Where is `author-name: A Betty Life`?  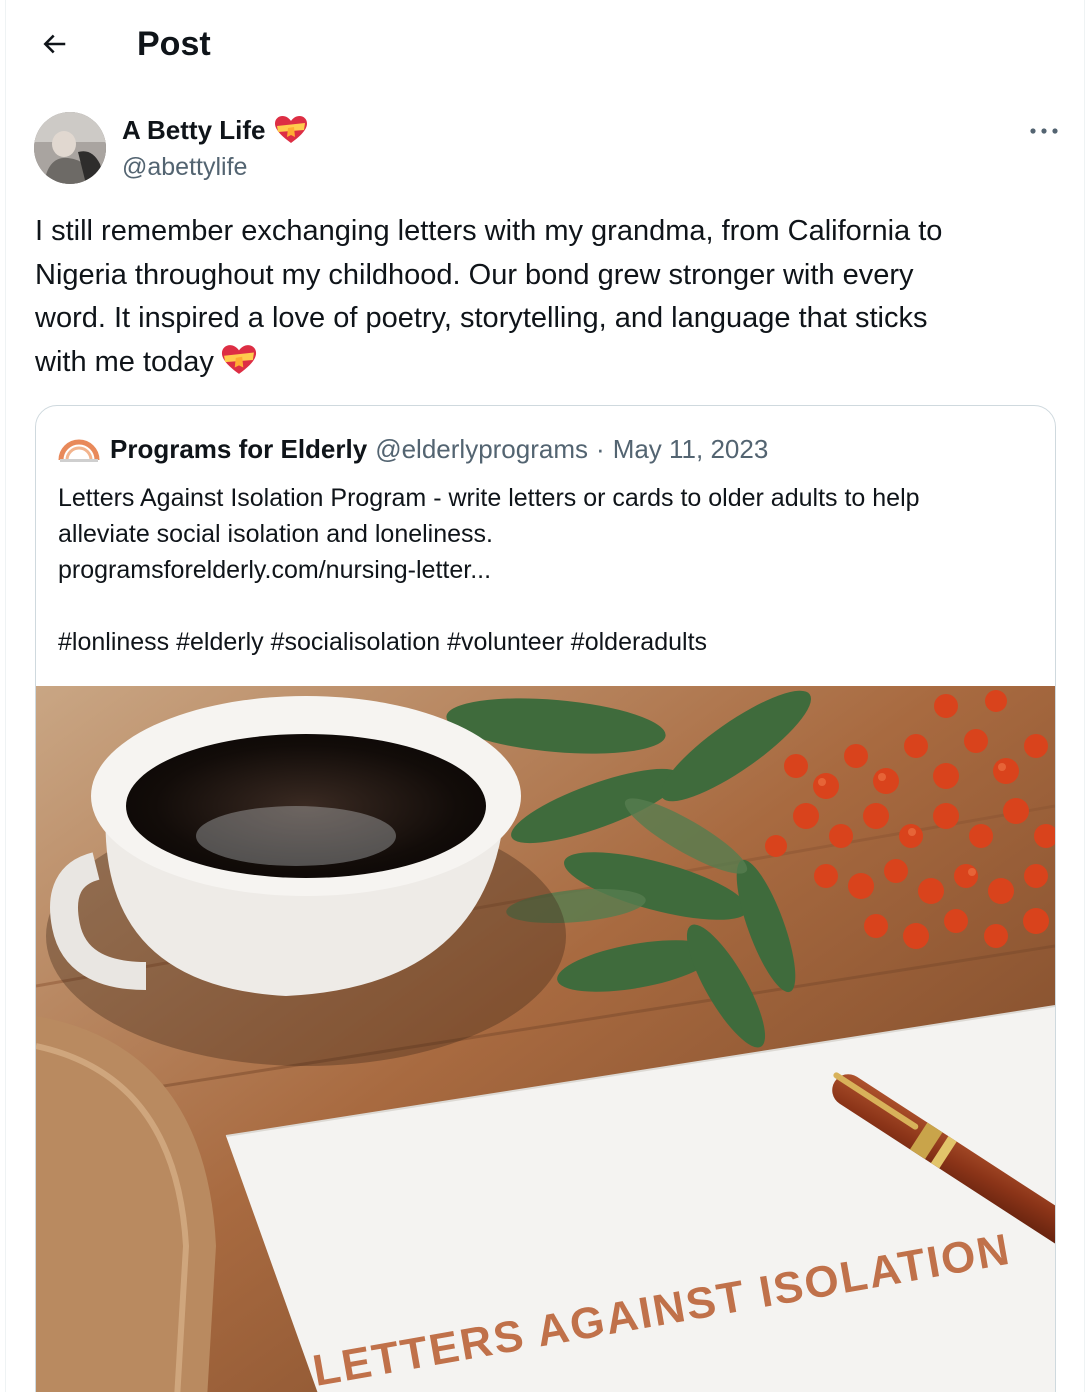 author-name: A Betty Life is located at coordinates (215, 130).